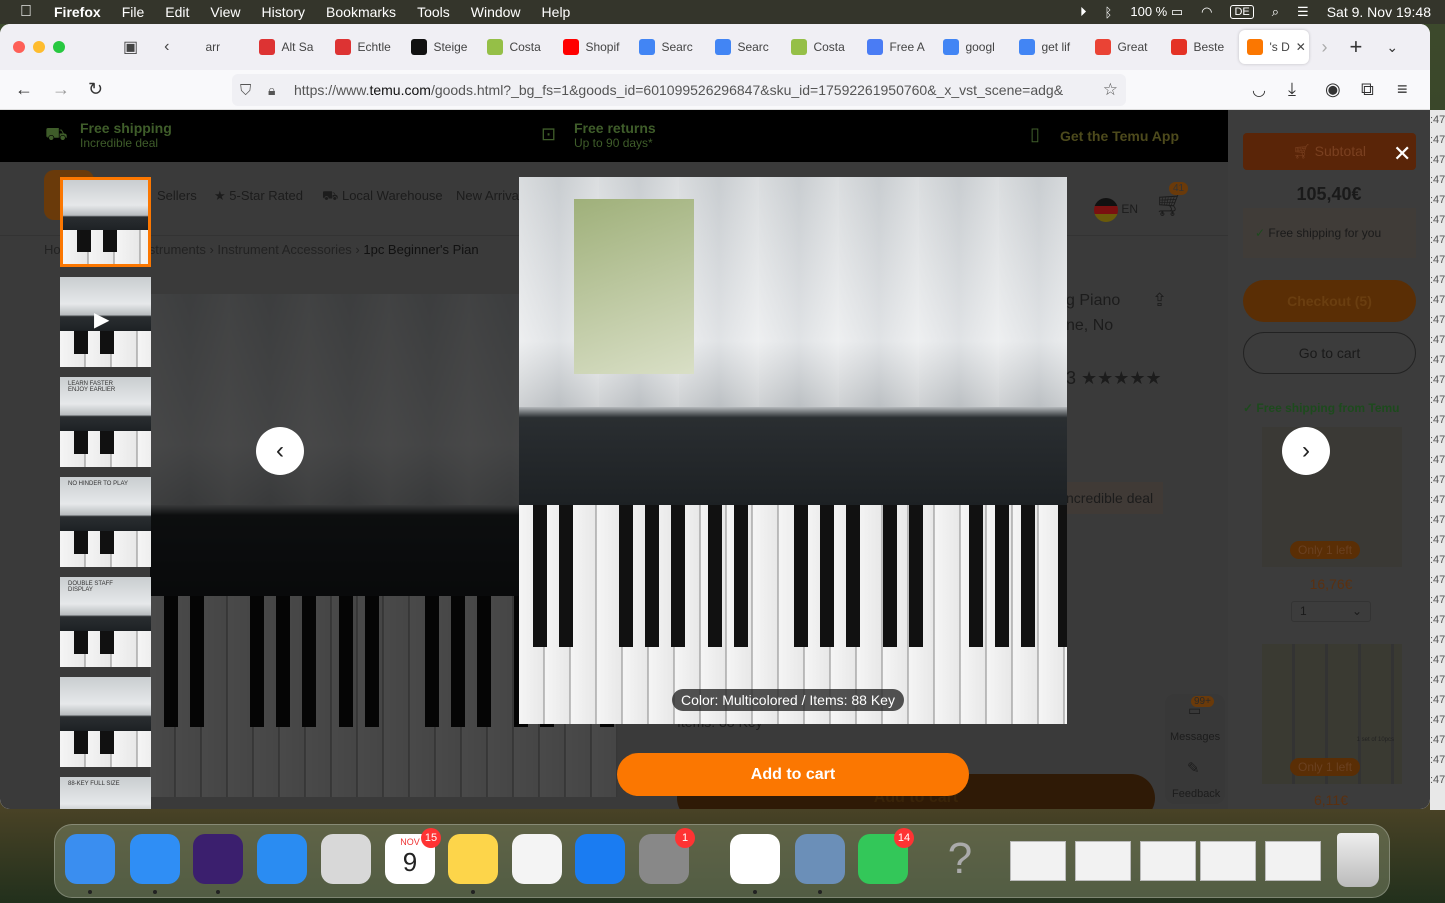  Describe the element at coordinates (897, 47) in the screenshot. I see `tab-play: Free A` at that location.